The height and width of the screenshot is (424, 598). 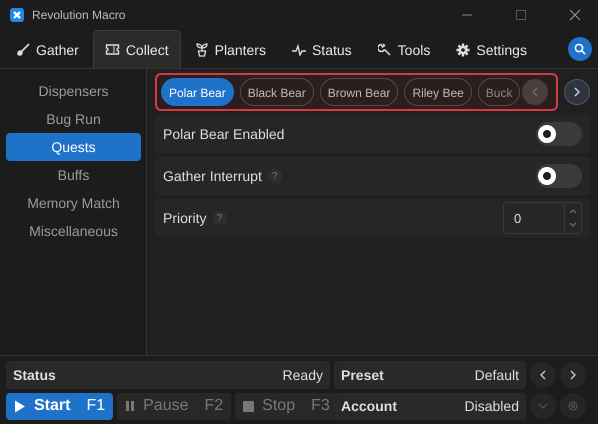 I want to click on nav-tab: Status, so click(x=322, y=49).